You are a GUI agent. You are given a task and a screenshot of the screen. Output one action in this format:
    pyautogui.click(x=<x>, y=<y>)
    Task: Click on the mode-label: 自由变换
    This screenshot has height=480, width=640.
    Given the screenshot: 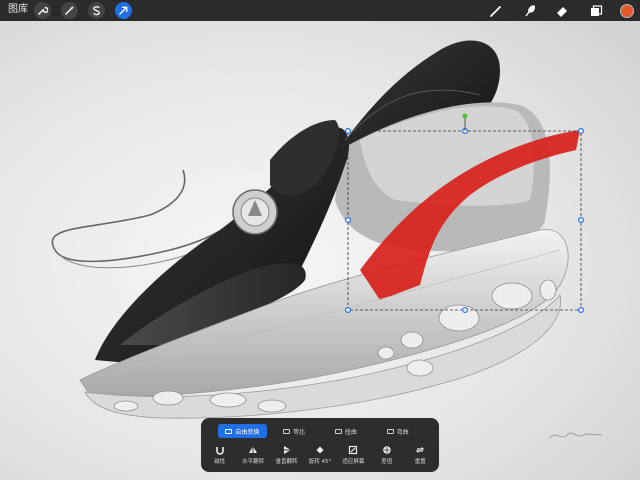 What is the action you would take?
    pyautogui.click(x=247, y=432)
    